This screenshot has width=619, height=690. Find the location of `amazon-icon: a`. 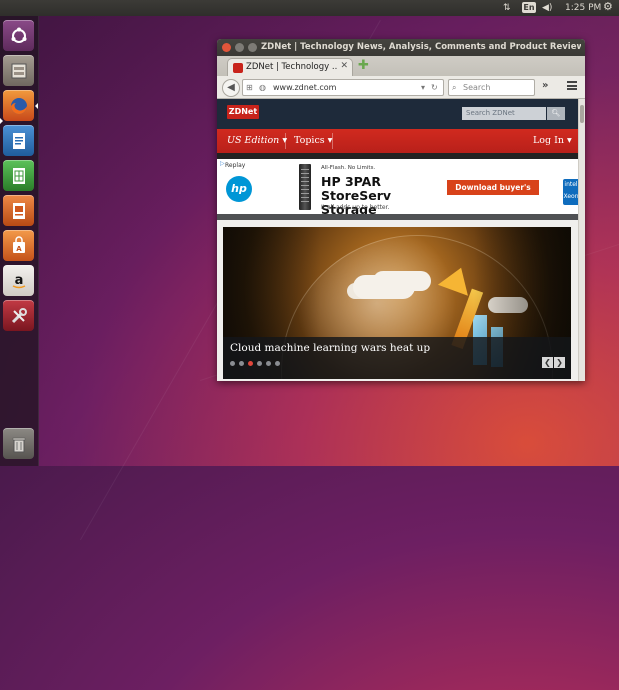

amazon-icon: a is located at coordinates (18, 280).